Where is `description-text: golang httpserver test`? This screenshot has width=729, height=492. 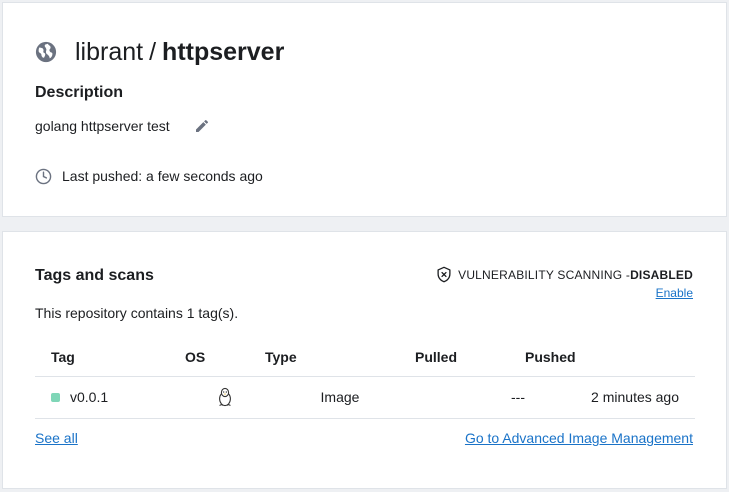 description-text: golang httpserver test is located at coordinates (102, 126).